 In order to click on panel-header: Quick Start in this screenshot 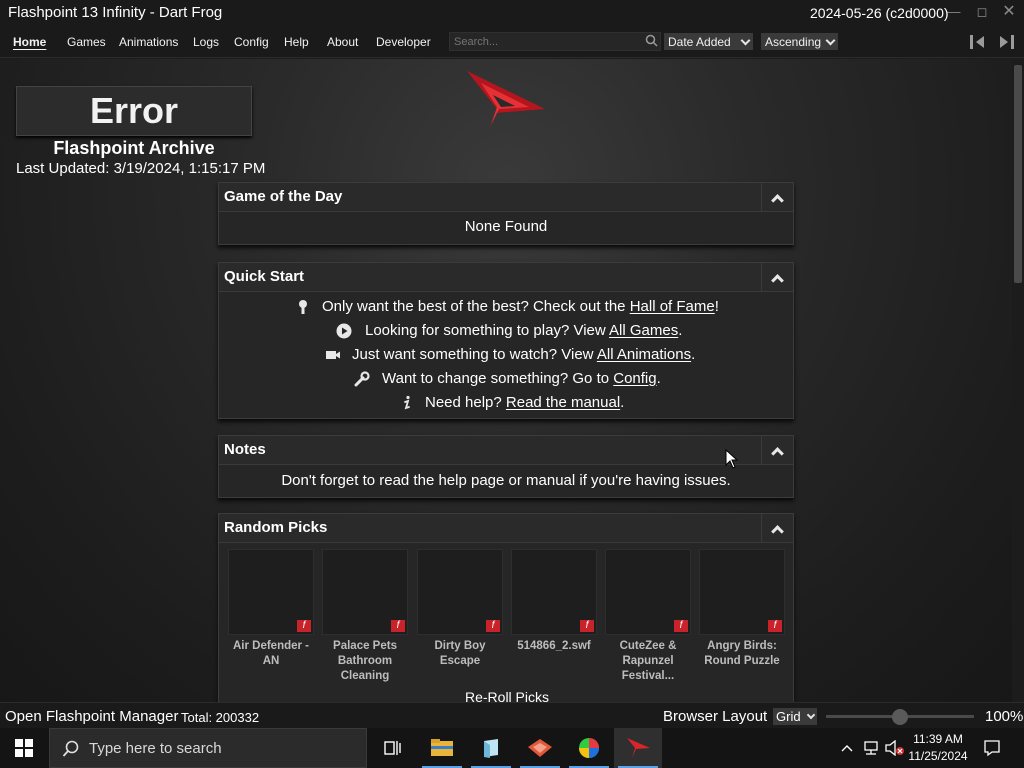, I will do `click(506, 277)`.